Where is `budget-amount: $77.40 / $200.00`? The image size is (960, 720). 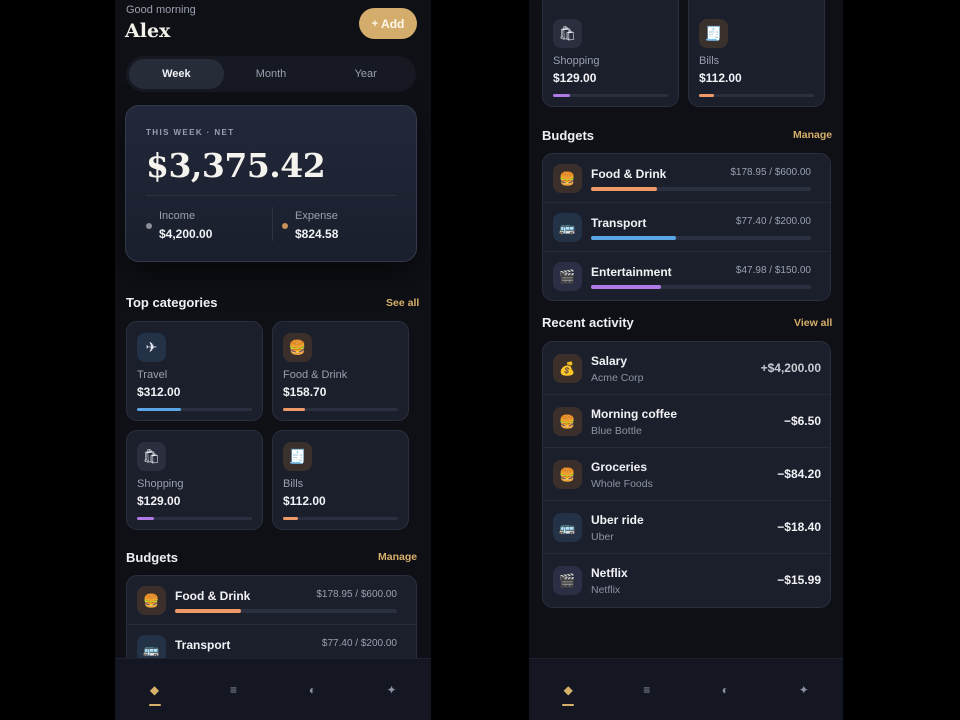 budget-amount: $77.40 / $200.00 is located at coordinates (773, 221).